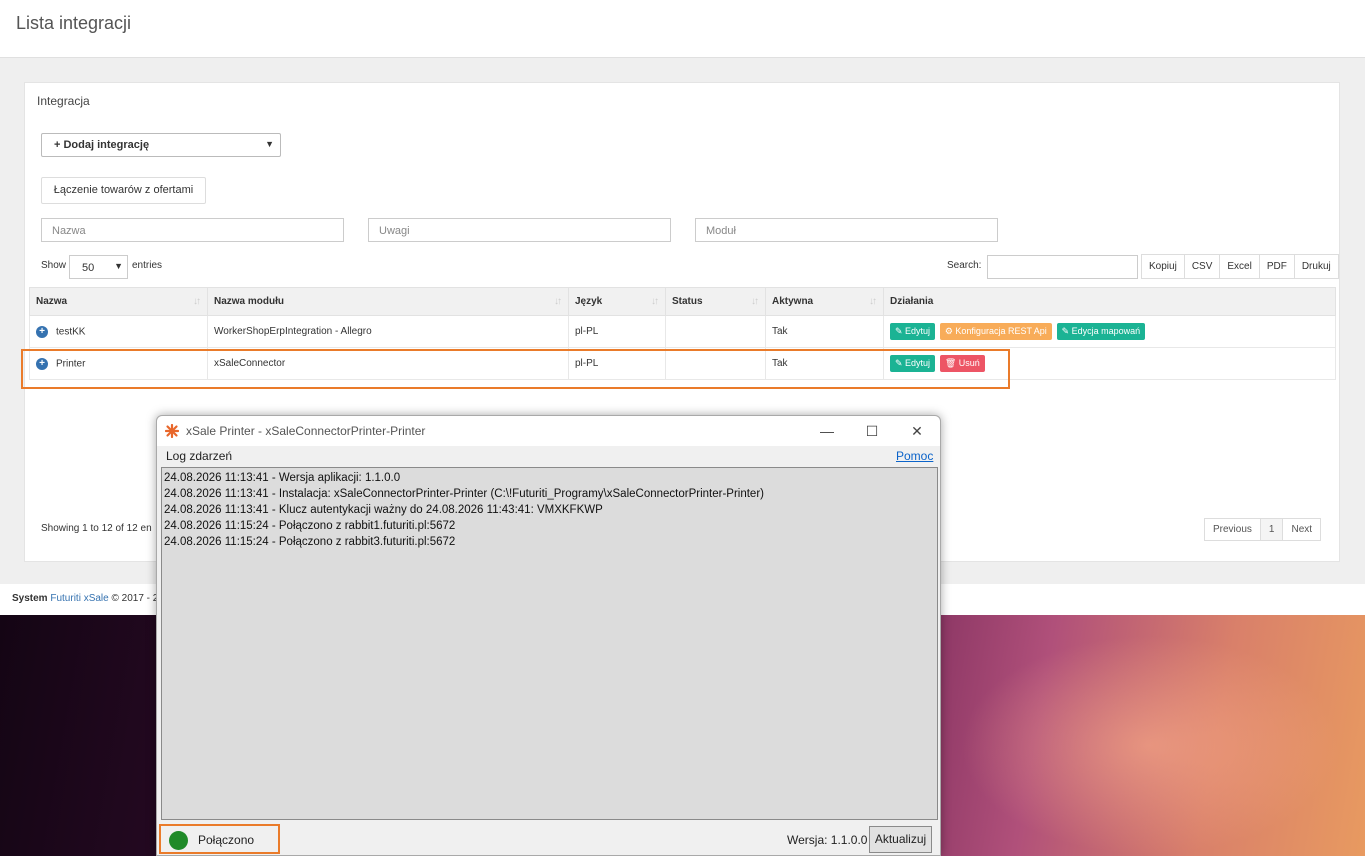  Describe the element at coordinates (147, 265) in the screenshot. I see `entries-label: entries` at that location.